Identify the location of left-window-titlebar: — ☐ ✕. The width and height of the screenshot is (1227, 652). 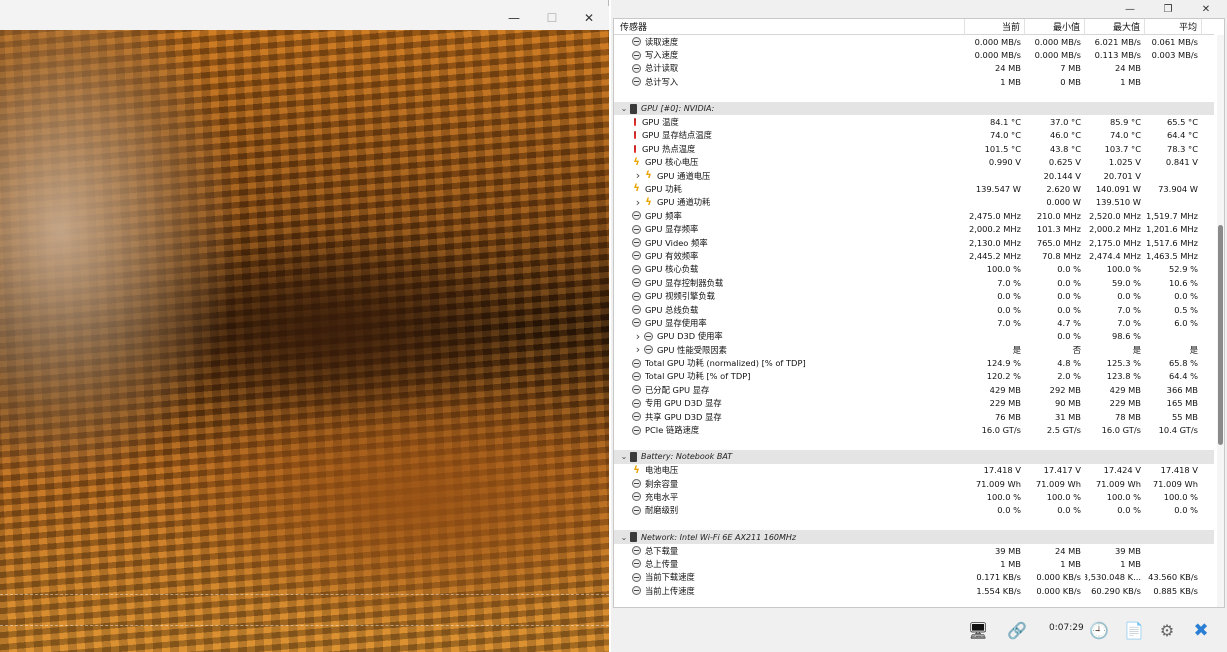
(304, 18).